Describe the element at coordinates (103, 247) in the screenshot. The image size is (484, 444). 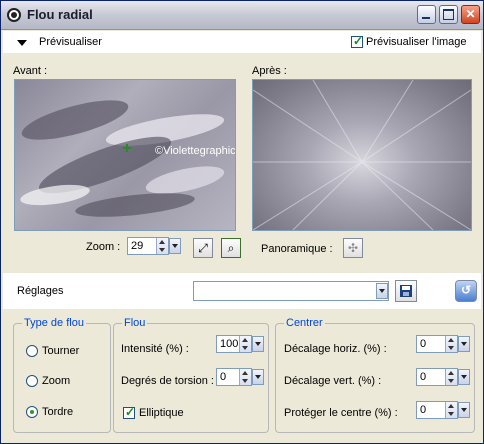
I see `zoom-label: Zoom :` at that location.